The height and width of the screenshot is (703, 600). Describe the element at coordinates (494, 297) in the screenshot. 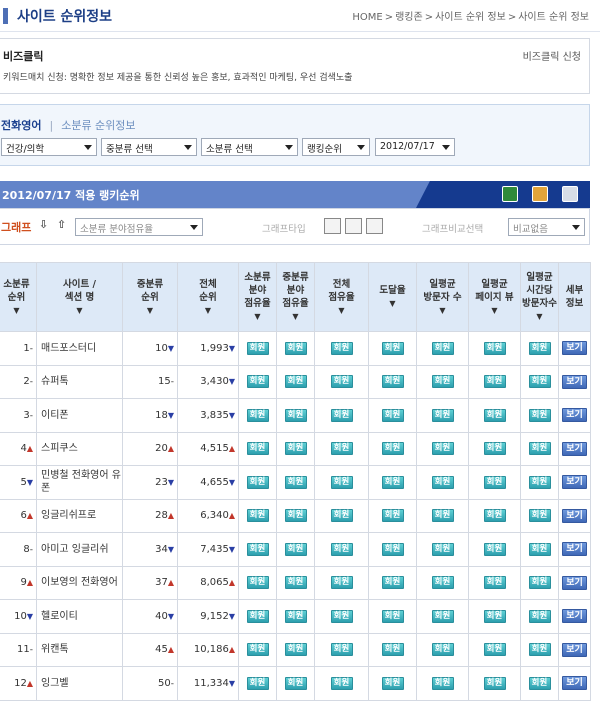

I see `column-header: 일평균 페이지 뷰 ▼` at that location.